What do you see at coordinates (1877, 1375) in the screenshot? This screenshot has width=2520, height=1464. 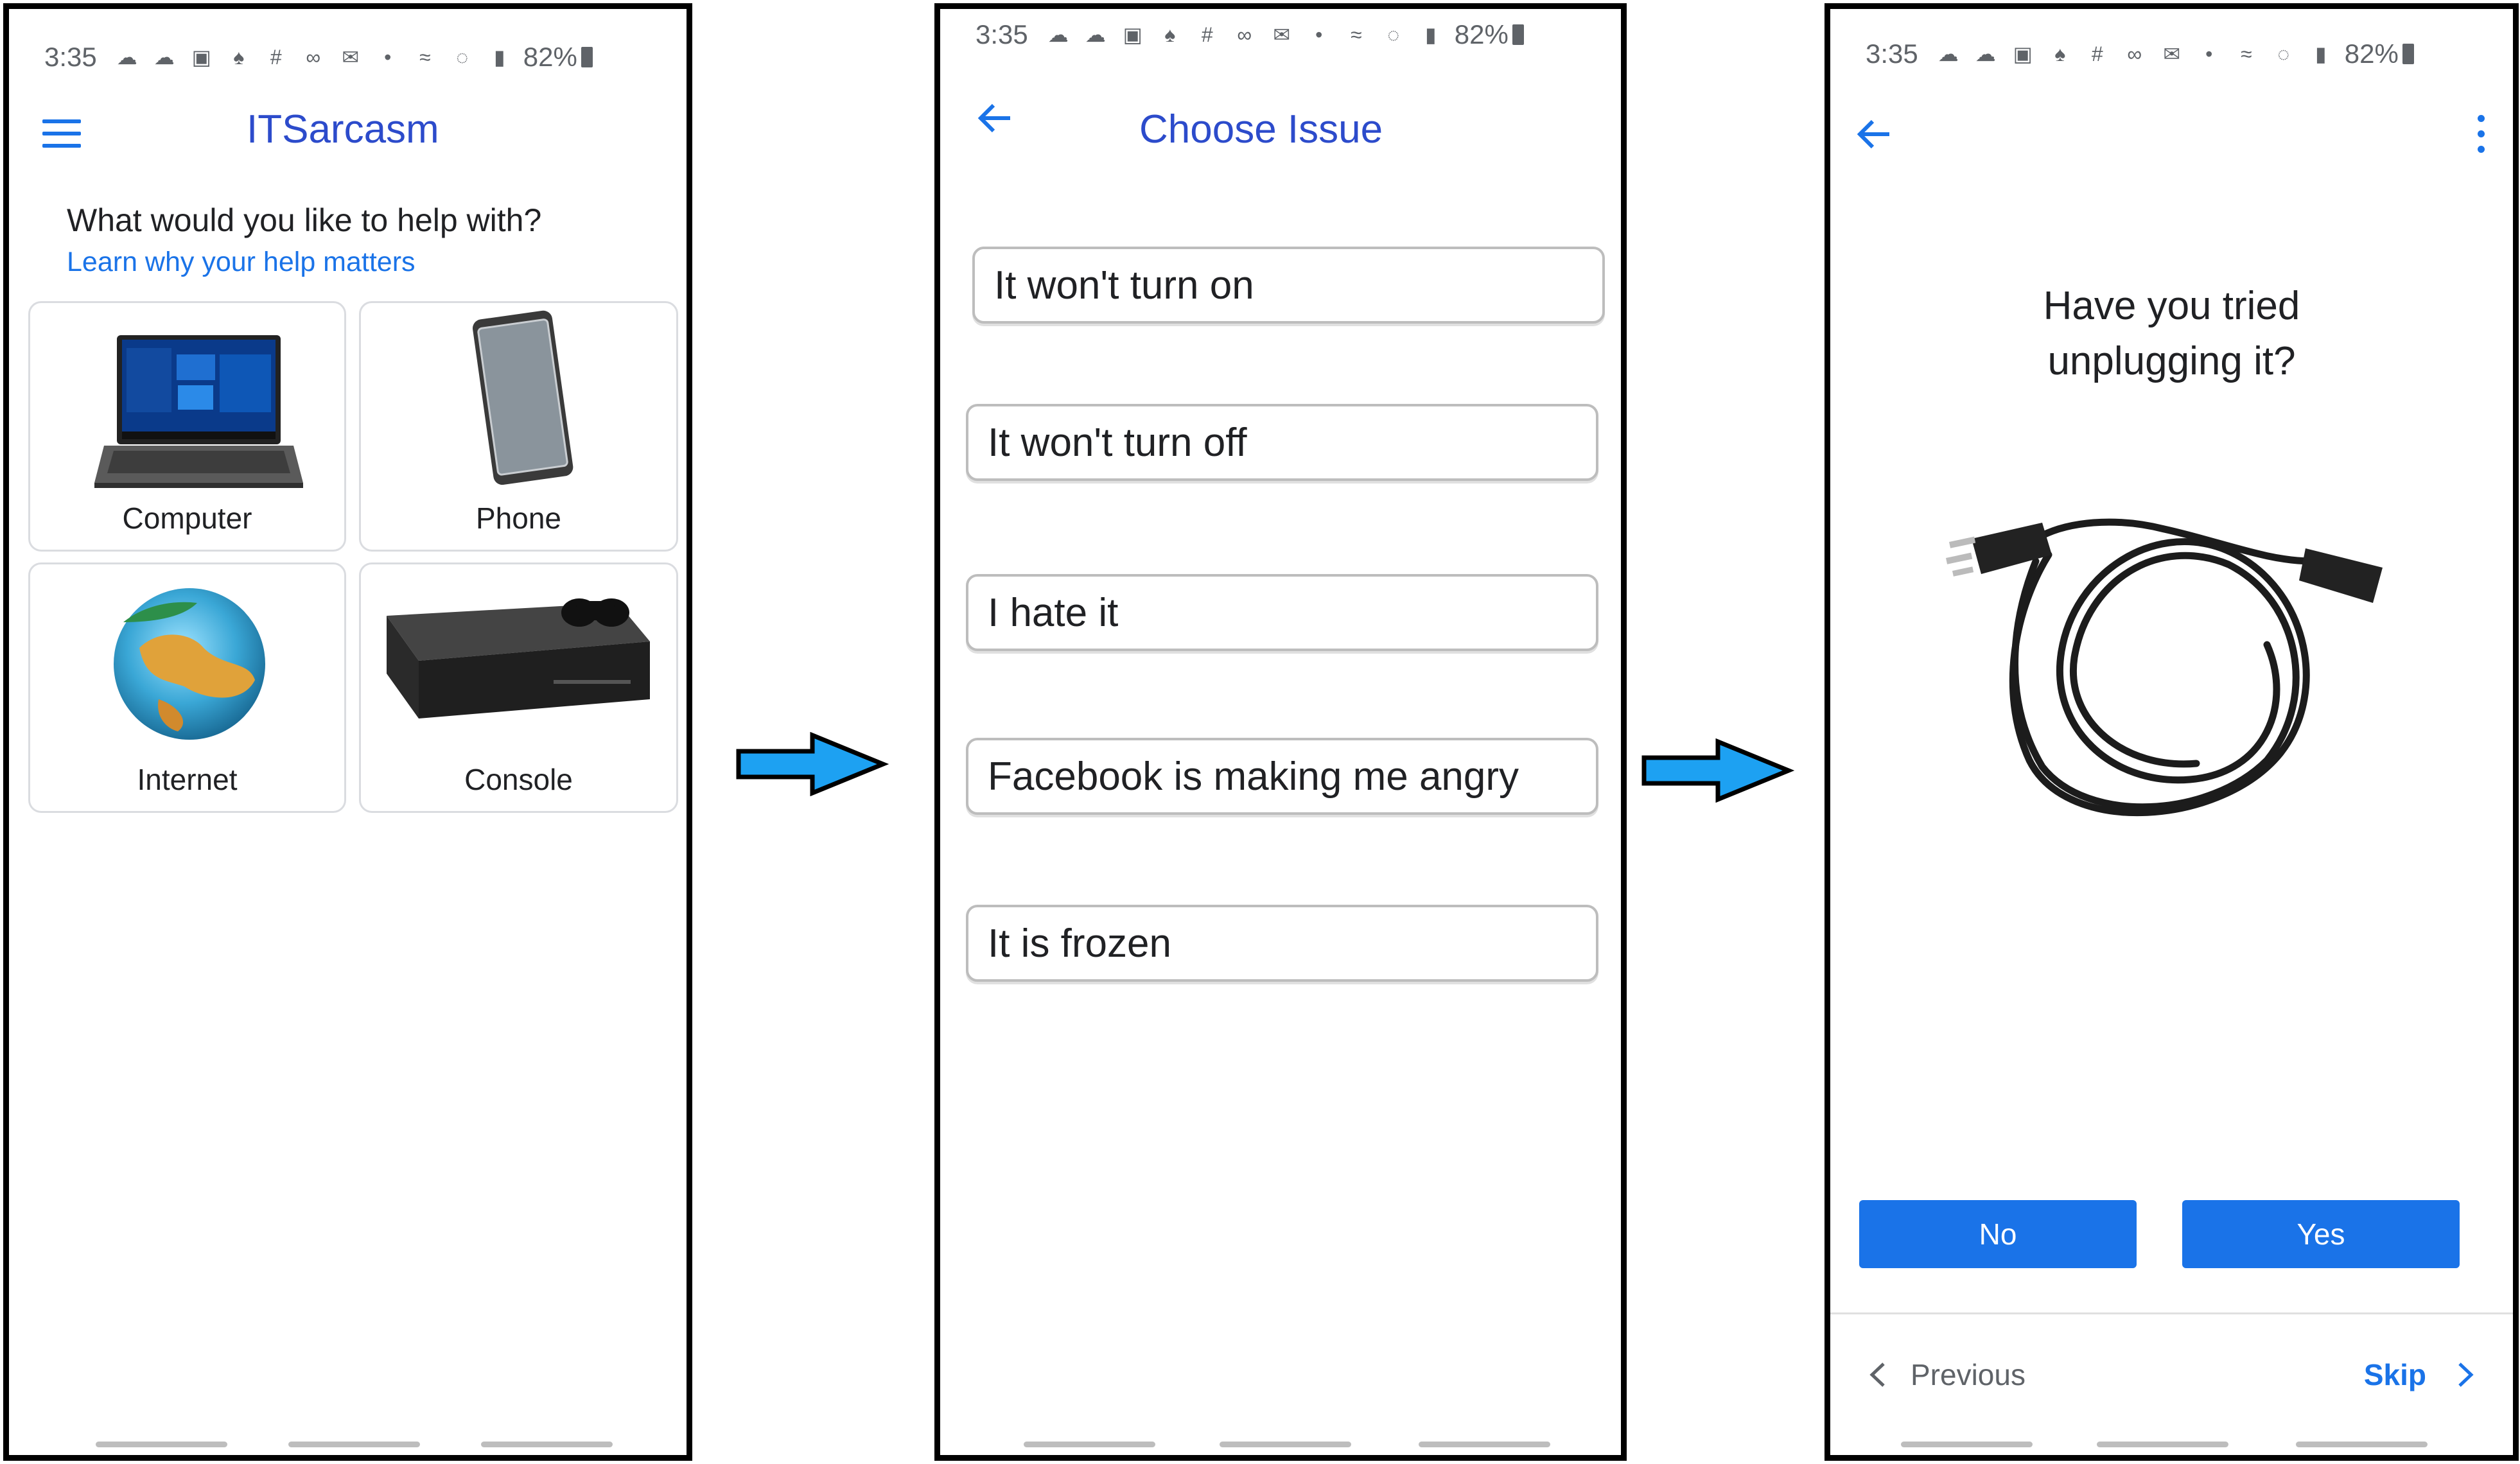 I see `chevron-left-icon` at bounding box center [1877, 1375].